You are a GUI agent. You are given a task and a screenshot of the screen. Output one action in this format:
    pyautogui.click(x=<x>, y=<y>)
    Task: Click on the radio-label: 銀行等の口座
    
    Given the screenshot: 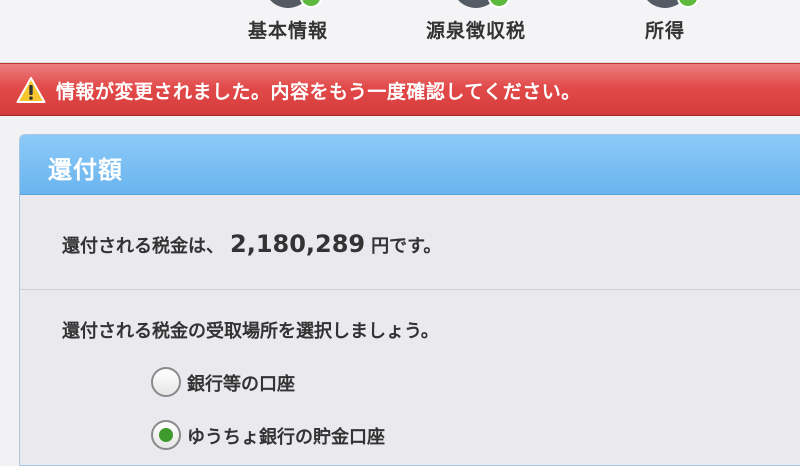 What is the action you would take?
    pyautogui.click(x=241, y=384)
    